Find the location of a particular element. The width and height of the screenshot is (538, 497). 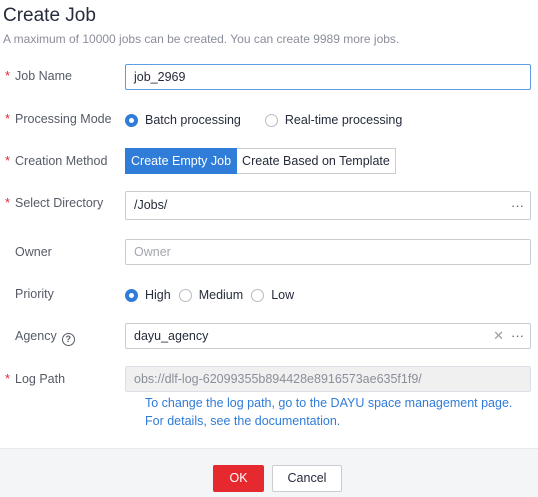

browse-directory-icon: ··· is located at coordinates (517, 205).